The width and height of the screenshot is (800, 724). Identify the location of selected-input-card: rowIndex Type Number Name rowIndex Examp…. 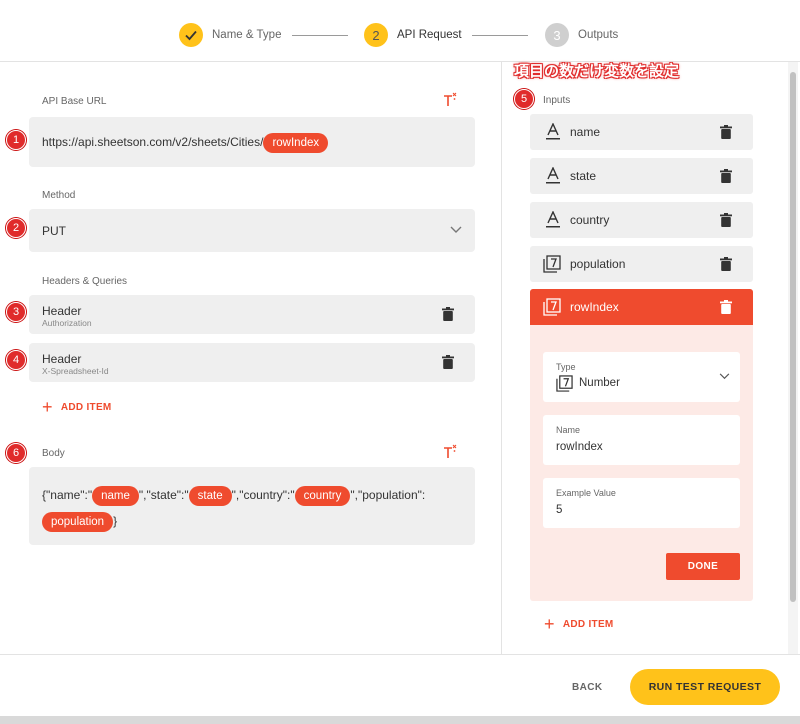
(641, 445).